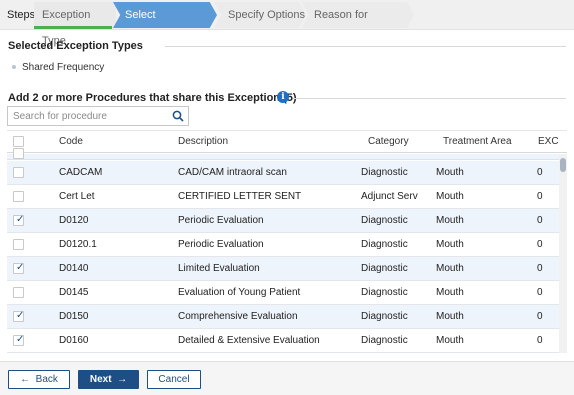  Describe the element at coordinates (267, 15) in the screenshot. I see `step-label: Specify Options` at that location.